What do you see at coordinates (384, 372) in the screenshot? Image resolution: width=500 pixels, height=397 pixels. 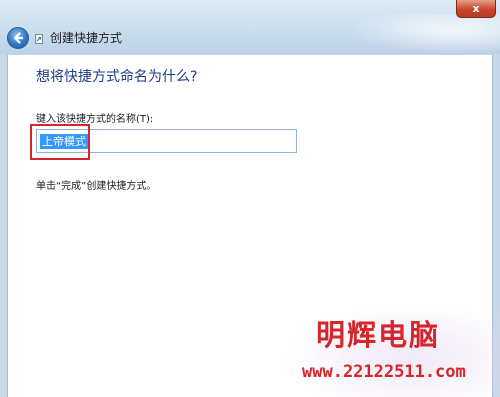 I see `watermark-url: www.22122511.com` at bounding box center [384, 372].